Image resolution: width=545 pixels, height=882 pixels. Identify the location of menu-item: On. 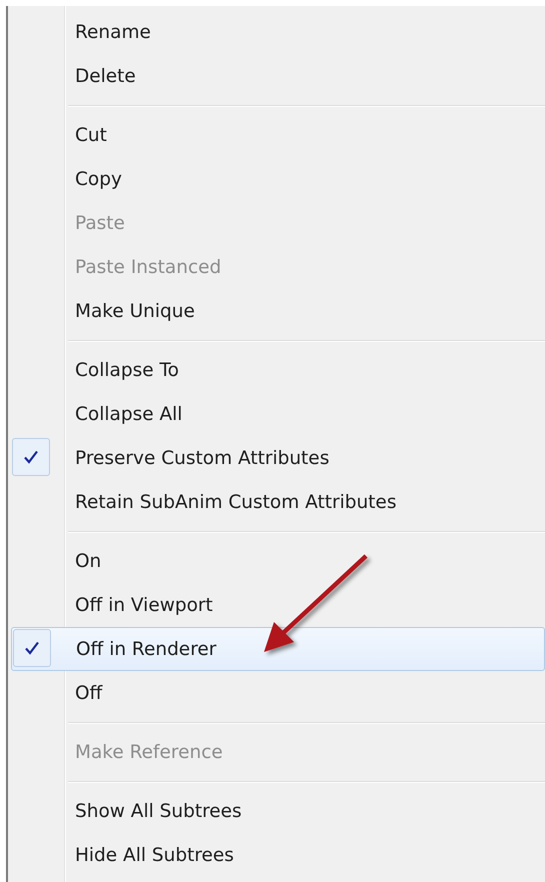
(276, 561).